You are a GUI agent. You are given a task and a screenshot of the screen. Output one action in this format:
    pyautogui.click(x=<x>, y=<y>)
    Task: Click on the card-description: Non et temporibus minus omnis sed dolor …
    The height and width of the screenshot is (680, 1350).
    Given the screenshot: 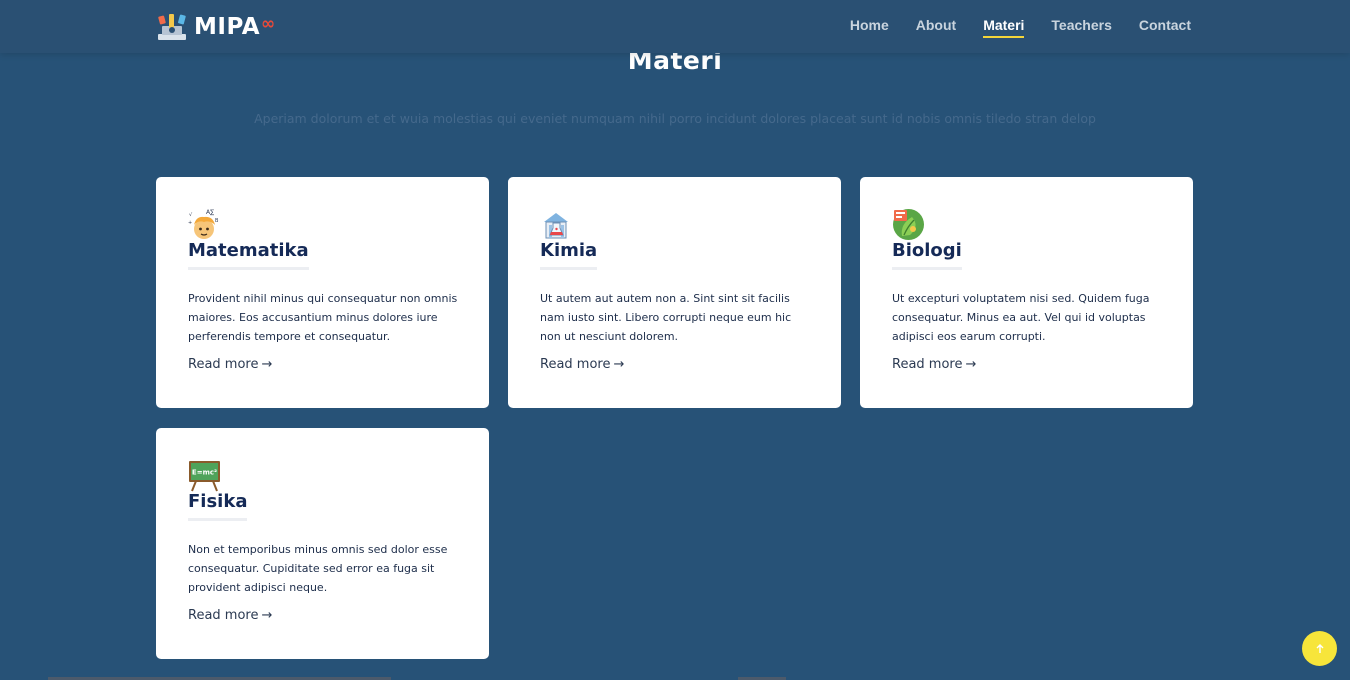 What is the action you would take?
    pyautogui.click(x=318, y=568)
    